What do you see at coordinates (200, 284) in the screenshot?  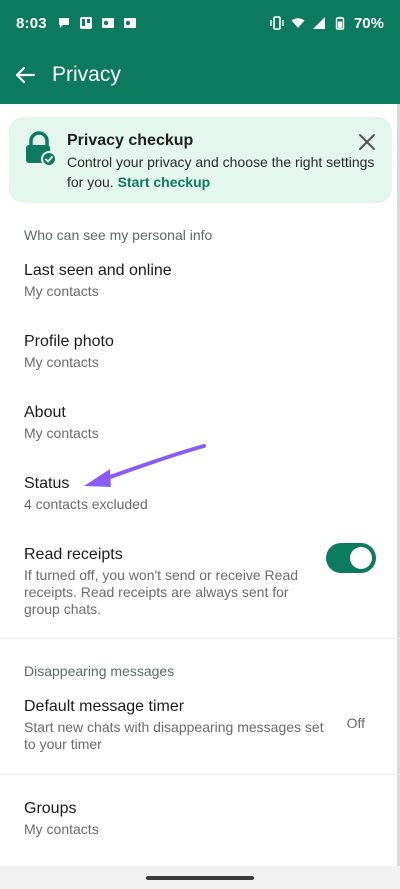 I see `setting-last-seen: Last seen and online My contacts` at bounding box center [200, 284].